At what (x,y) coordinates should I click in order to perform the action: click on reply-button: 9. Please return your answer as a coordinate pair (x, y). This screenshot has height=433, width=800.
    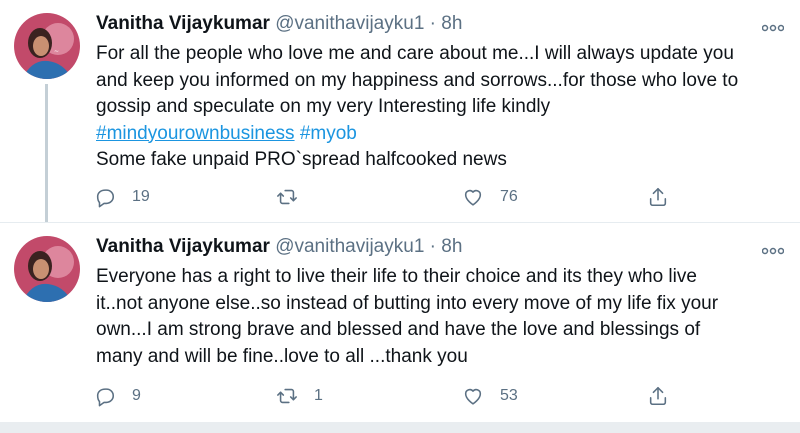
    Looking at the image, I should click on (117, 396).